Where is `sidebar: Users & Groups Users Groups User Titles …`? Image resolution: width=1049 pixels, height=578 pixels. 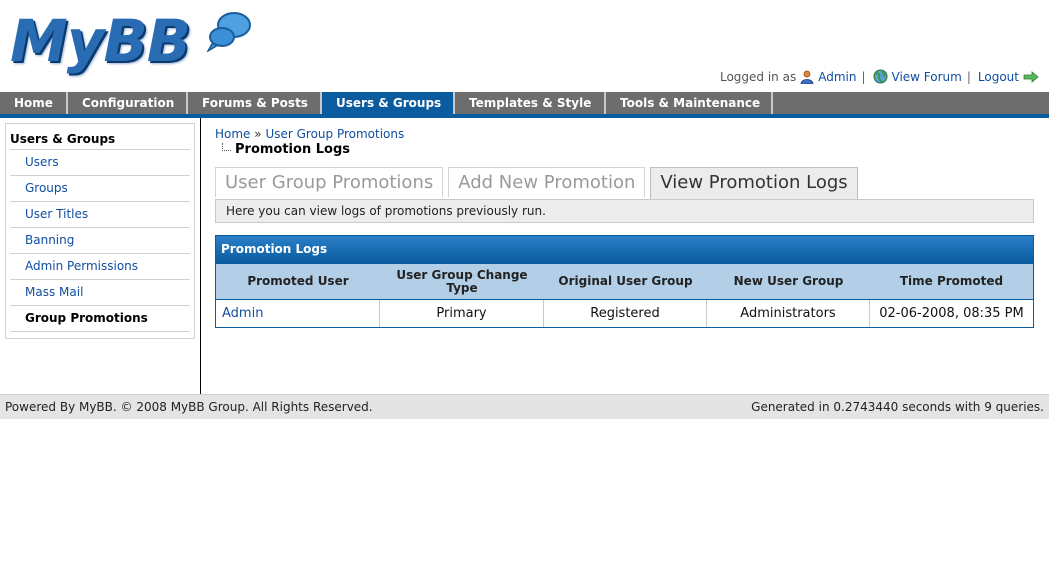
sidebar: Users & Groups Users Groups User Titles … is located at coordinates (100, 231).